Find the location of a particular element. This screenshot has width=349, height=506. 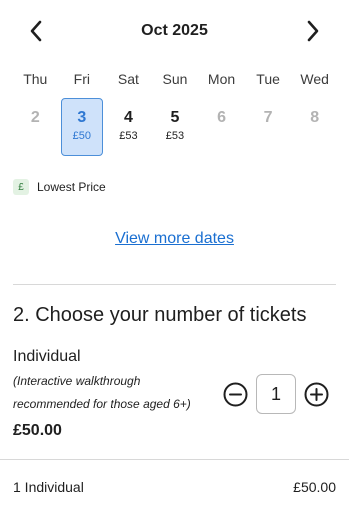

day-number: 5 is located at coordinates (175, 117).